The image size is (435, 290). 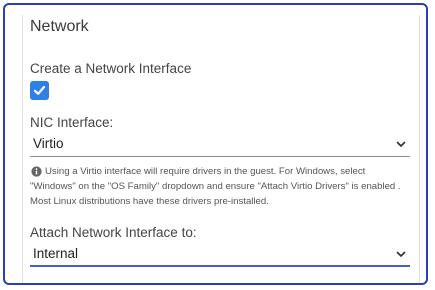 What do you see at coordinates (220, 255) in the screenshot?
I see `attach-to-select: Internal` at bounding box center [220, 255].